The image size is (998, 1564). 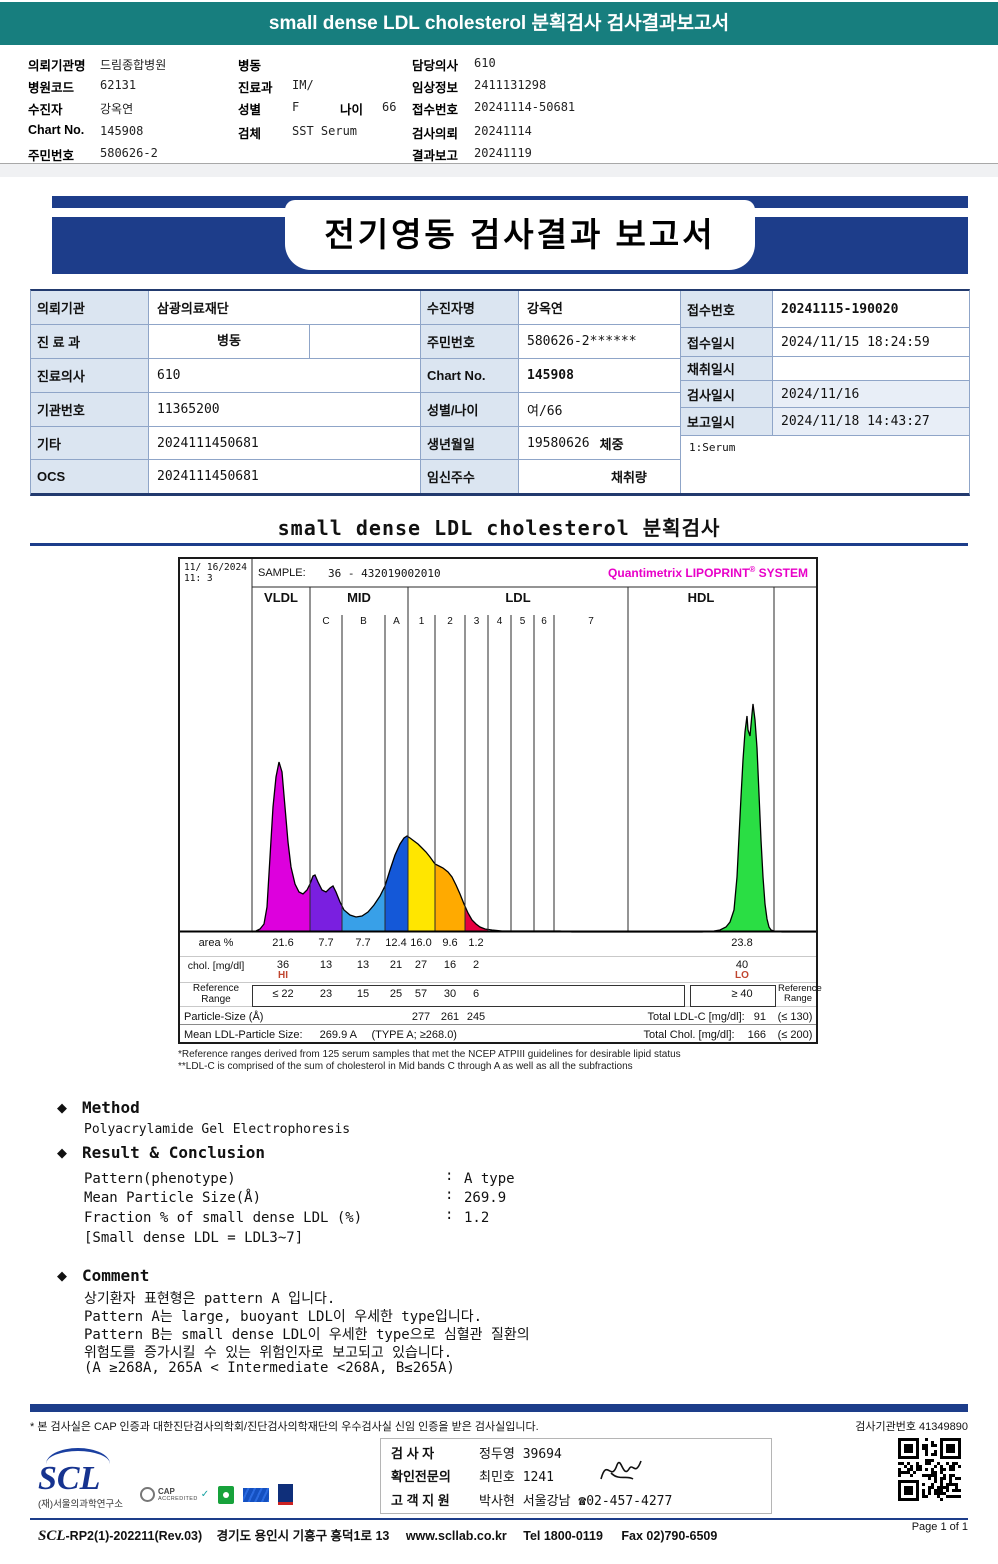 What do you see at coordinates (122, 131) in the screenshot?
I see `field-value: 145908` at bounding box center [122, 131].